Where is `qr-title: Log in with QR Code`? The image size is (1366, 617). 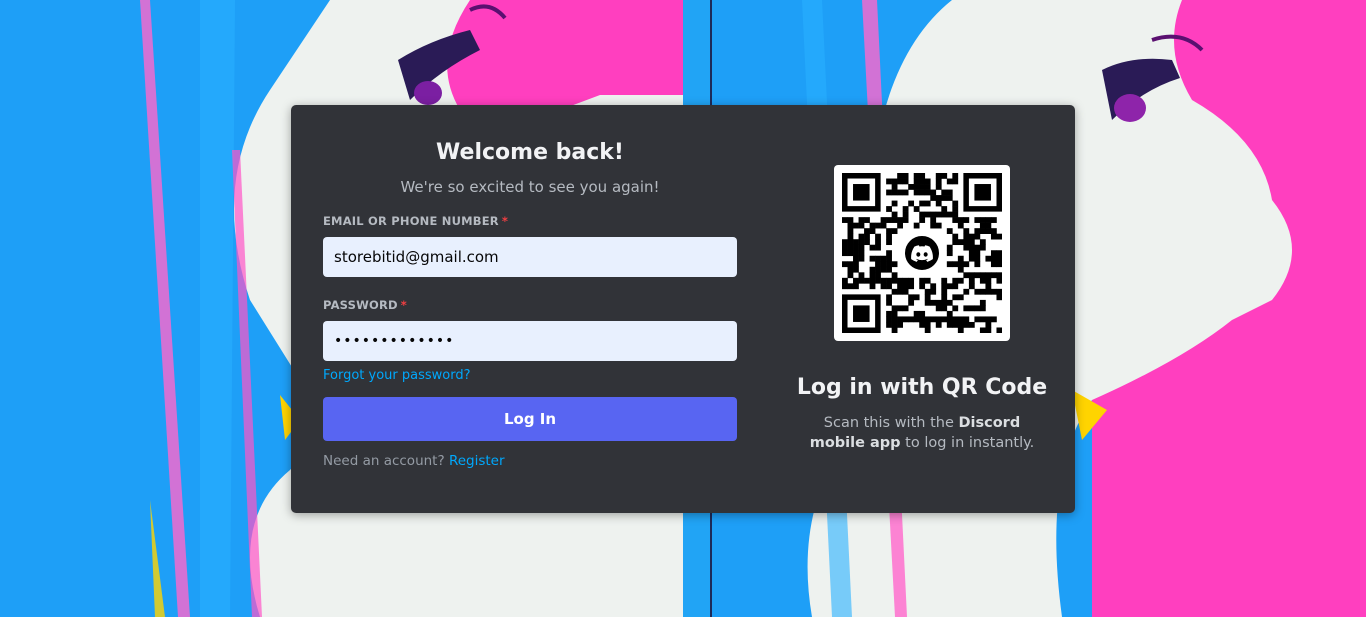
qr-title: Log in with QR Code is located at coordinates (922, 387).